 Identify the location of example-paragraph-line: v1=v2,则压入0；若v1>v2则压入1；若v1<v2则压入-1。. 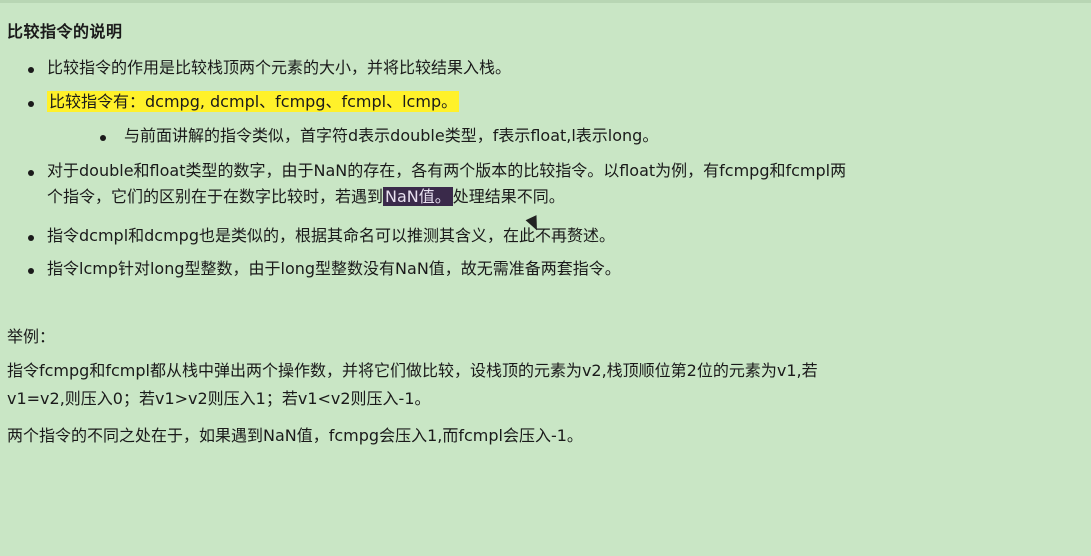
(219, 398).